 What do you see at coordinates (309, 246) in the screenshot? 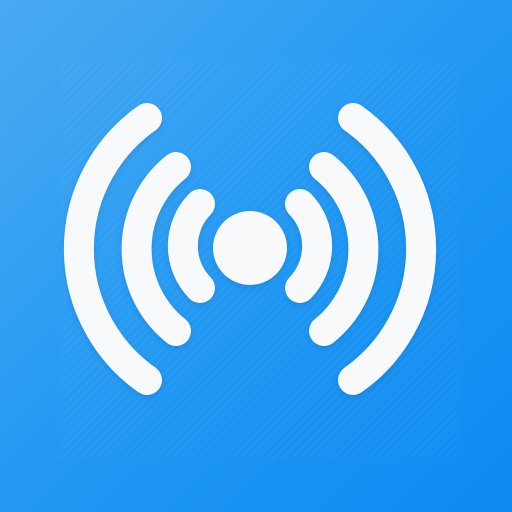
I see `signal-wave-right-inner` at bounding box center [309, 246].